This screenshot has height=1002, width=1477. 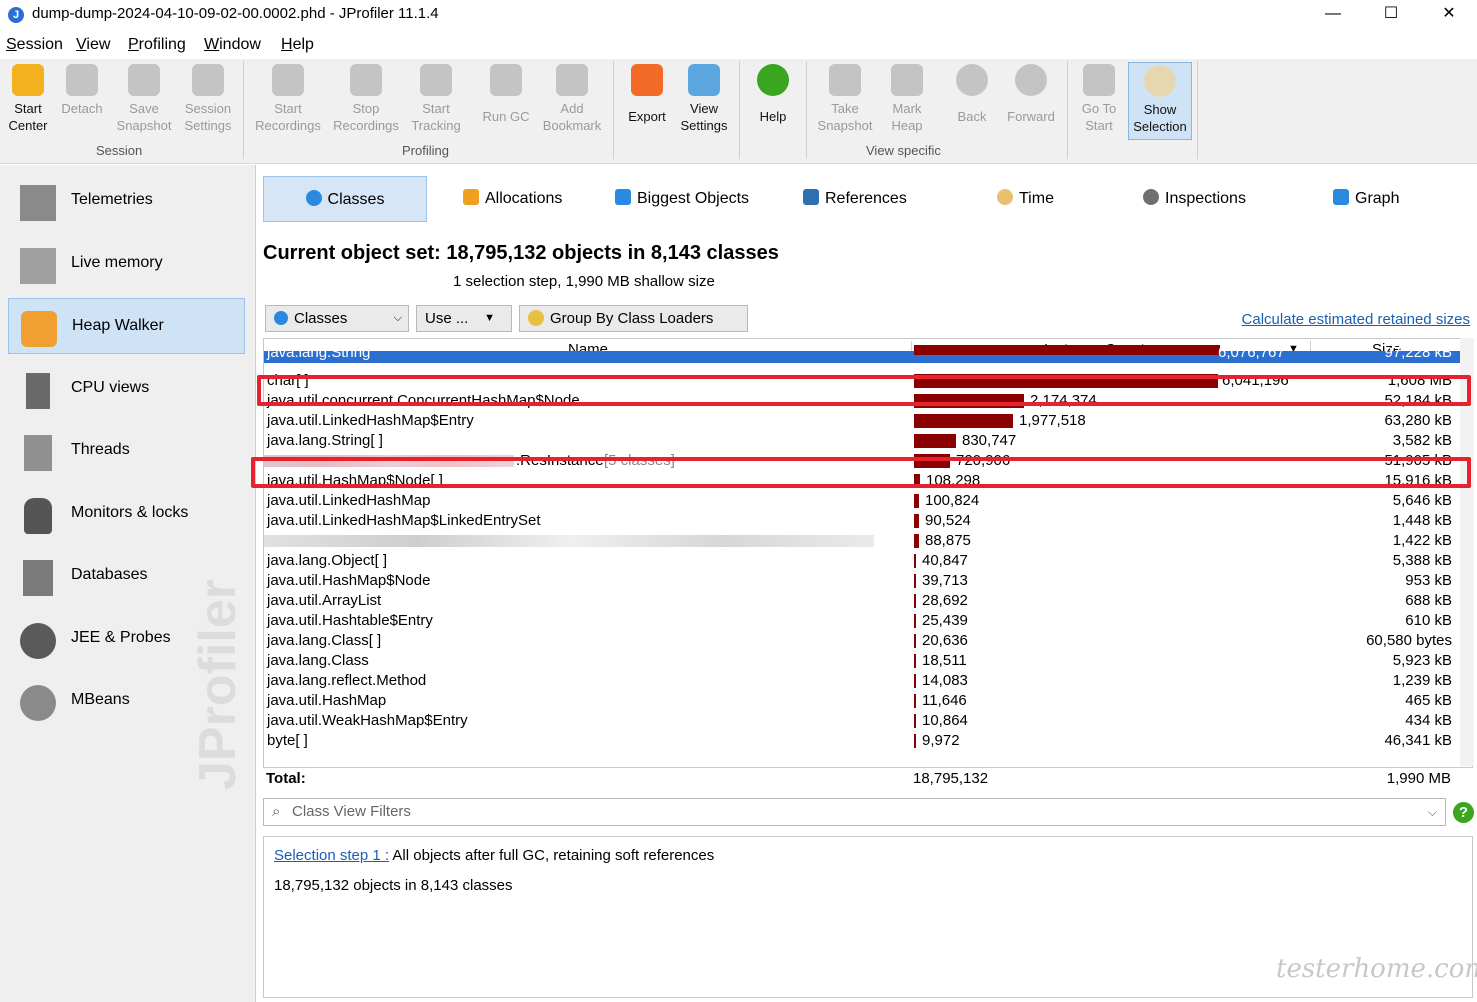 I want to click on instance-count: 14,083, so click(x=945, y=680).